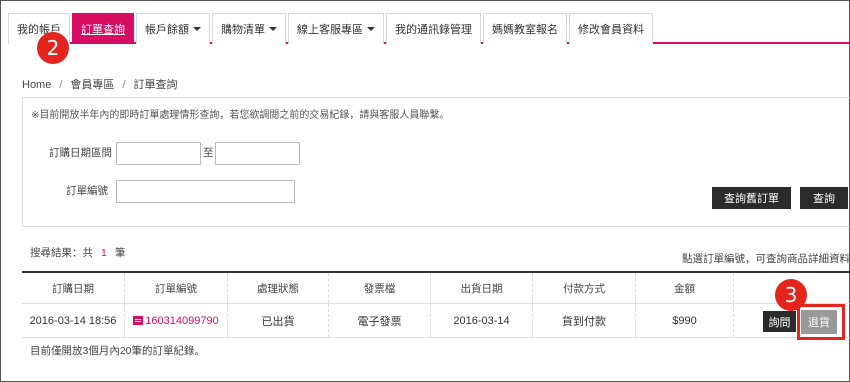  Describe the element at coordinates (824, 198) in the screenshot. I see `query-button: 查詢` at that location.